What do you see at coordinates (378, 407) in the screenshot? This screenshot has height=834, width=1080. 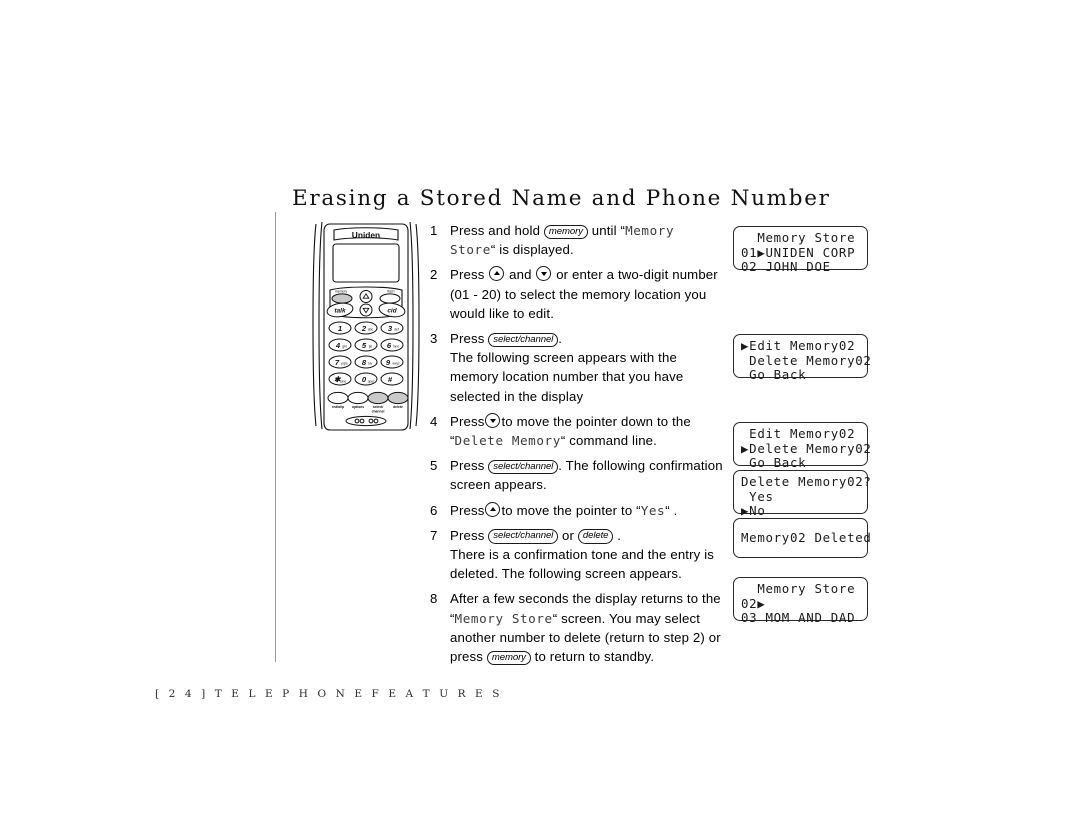 I see `svg-text: select/` at bounding box center [378, 407].